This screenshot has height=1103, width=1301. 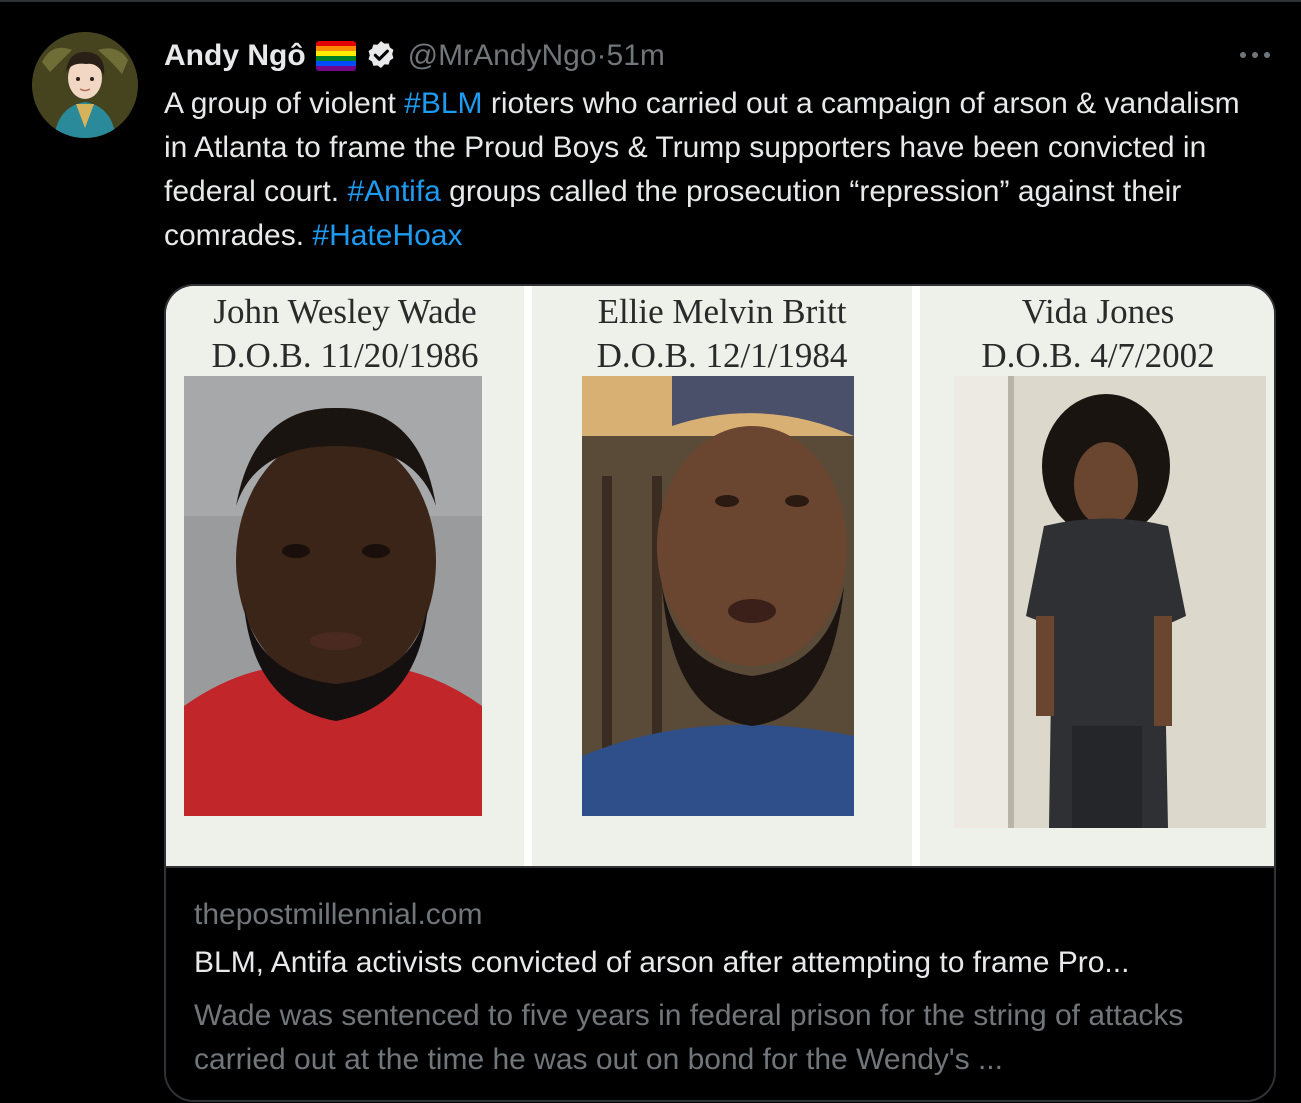 I want to click on timestamp: 51m, so click(x=636, y=56).